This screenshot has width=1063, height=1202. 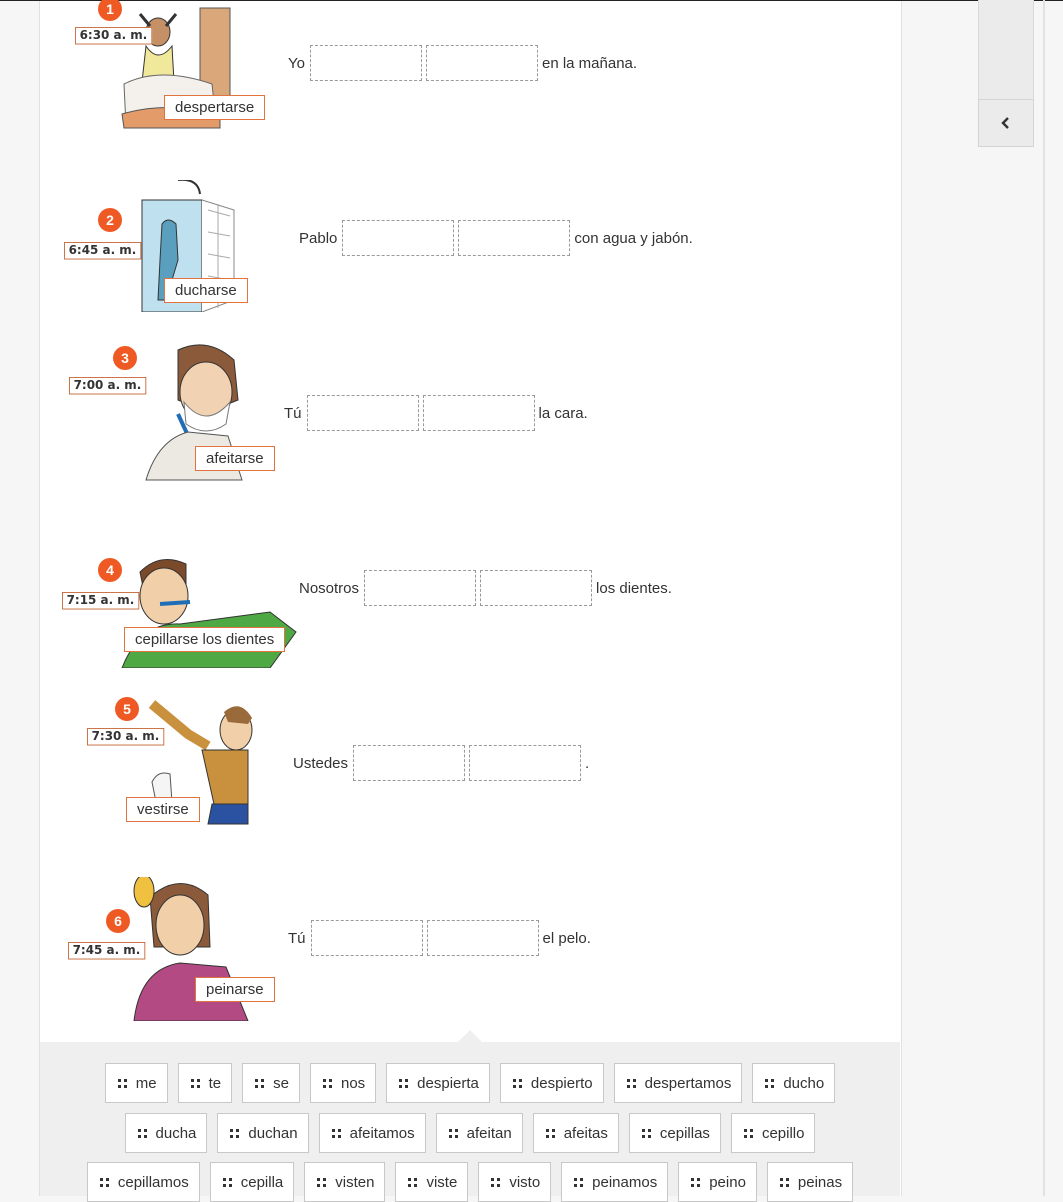 I want to click on word-chip-label: despierto, so click(x=561, y=1083).